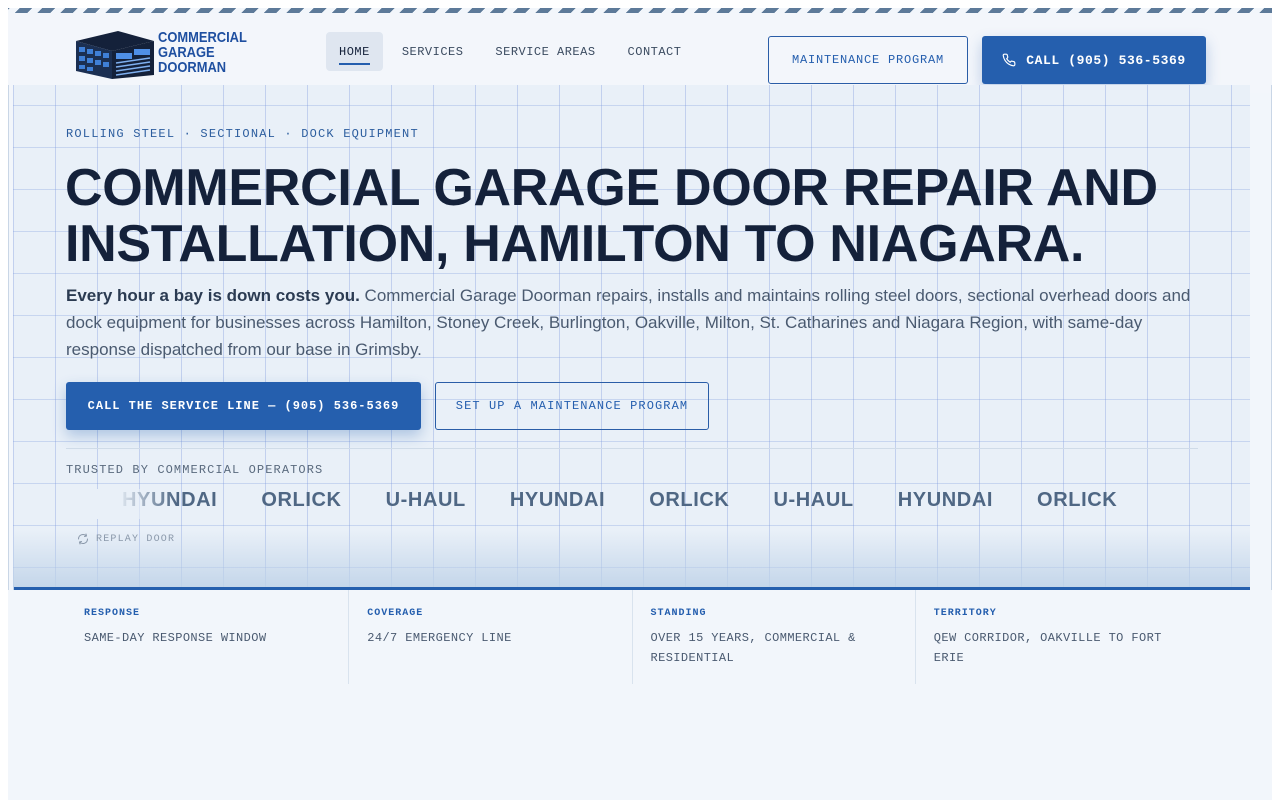  Describe the element at coordinates (1106, 60) in the screenshot. I see `call-button-label: CALL (905) 536-5369` at that location.